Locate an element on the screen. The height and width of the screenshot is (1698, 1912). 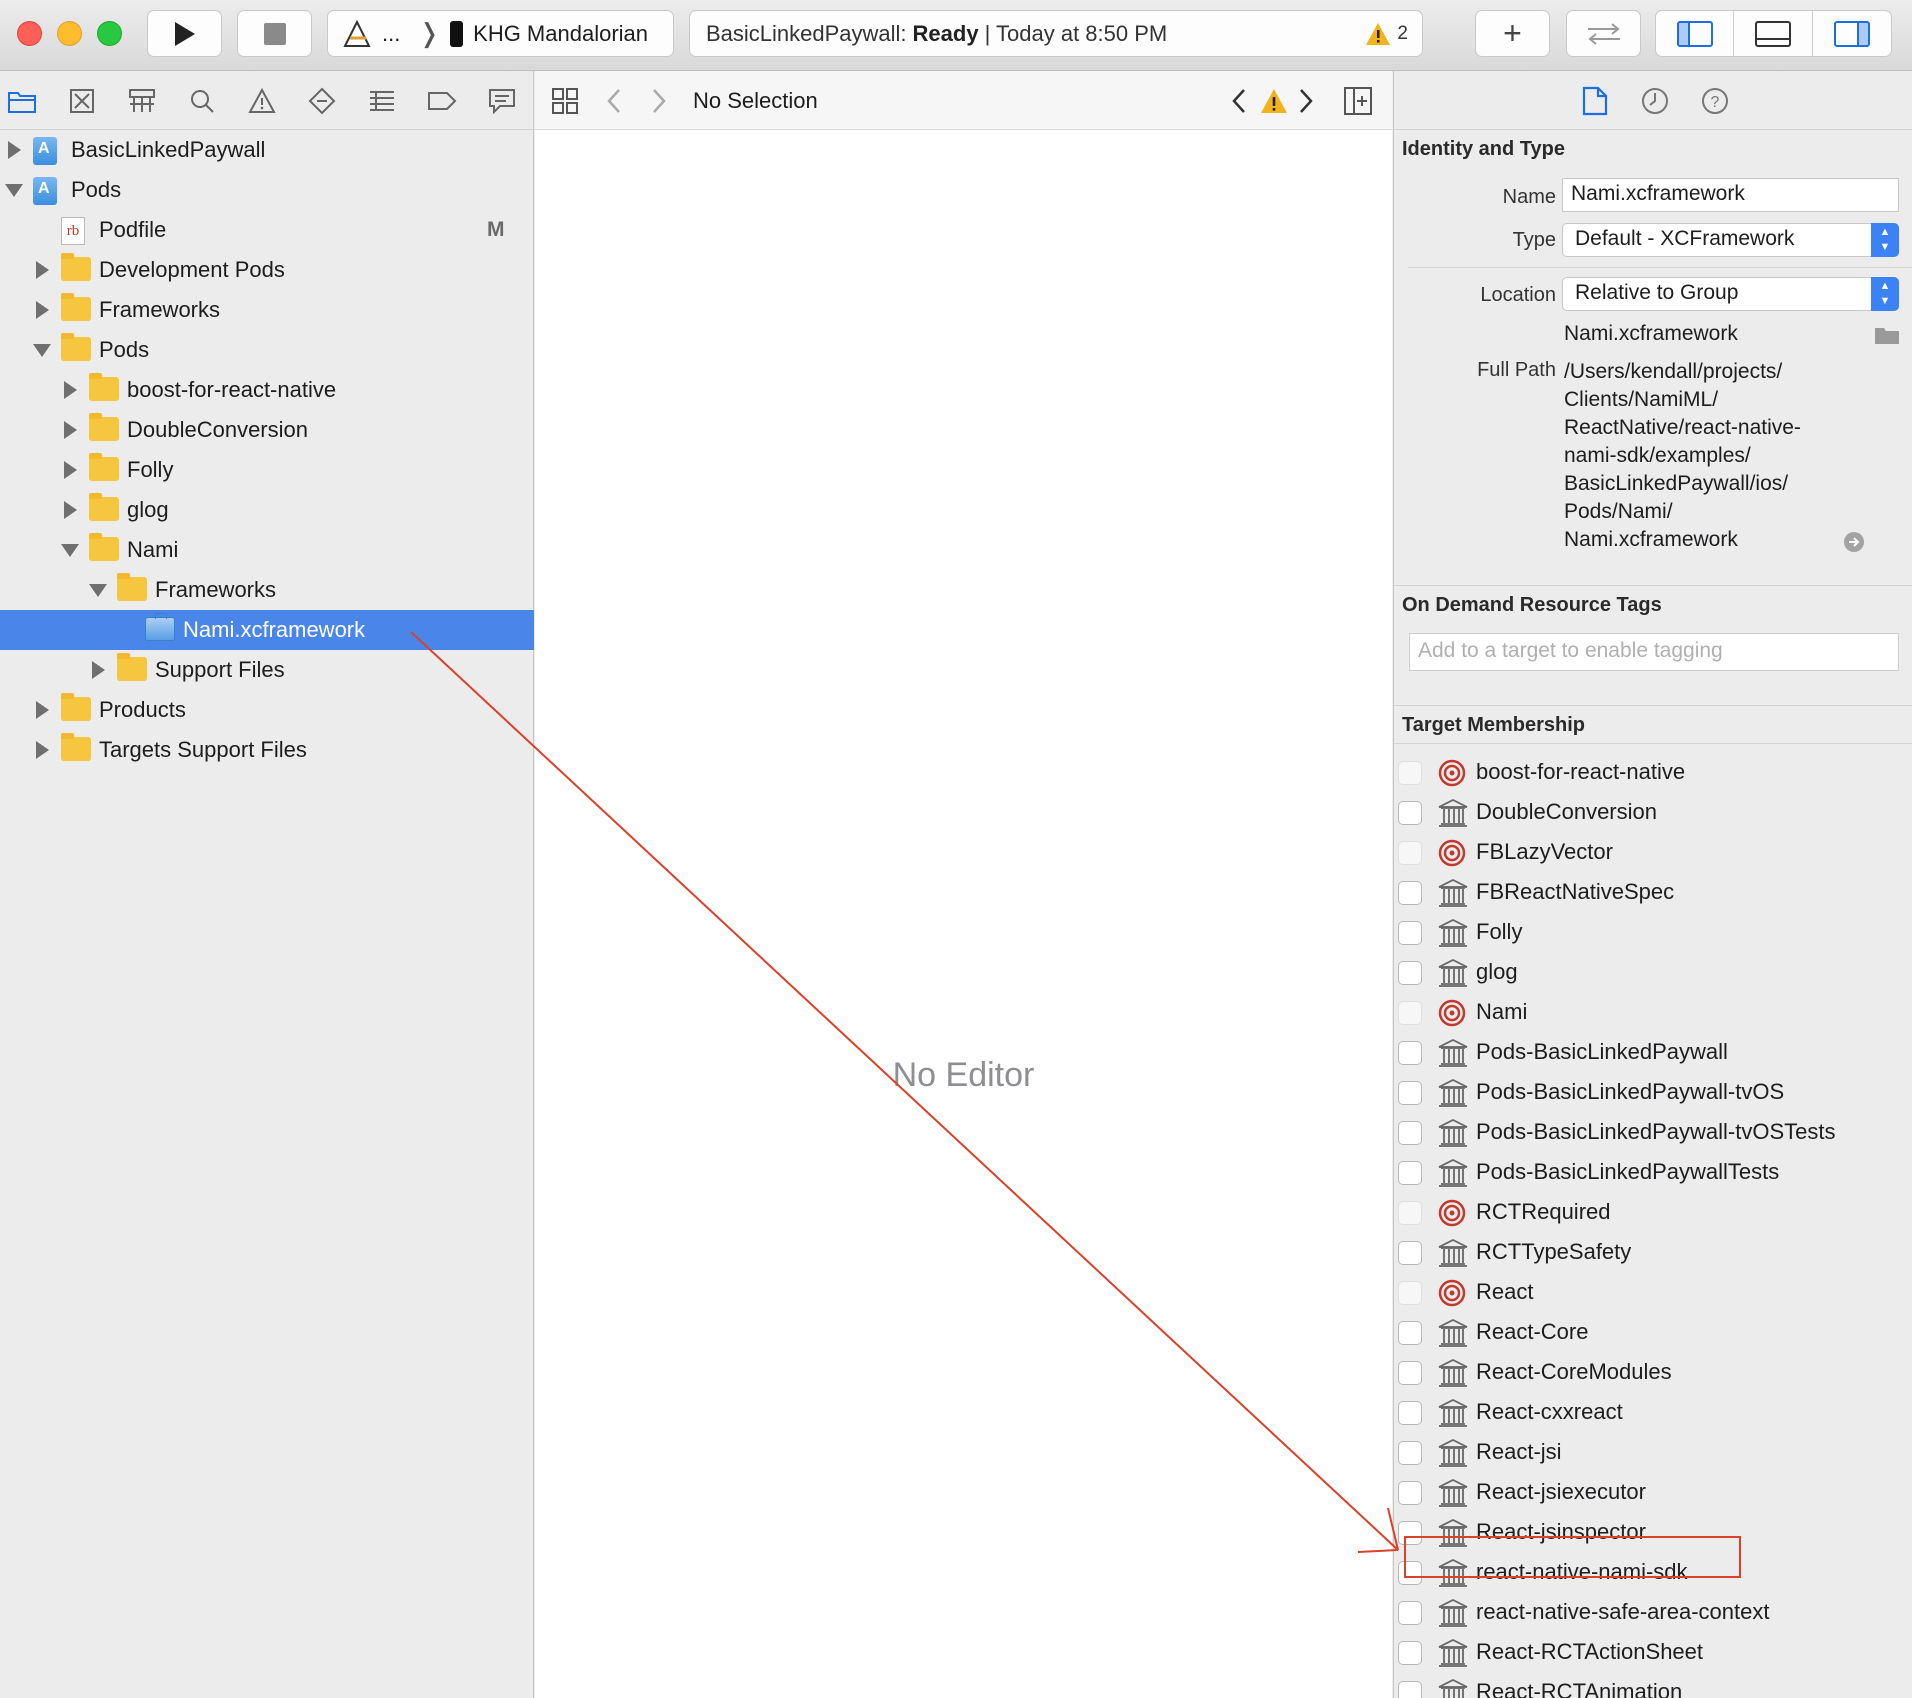
source-control-icon is located at coordinates (82, 101).